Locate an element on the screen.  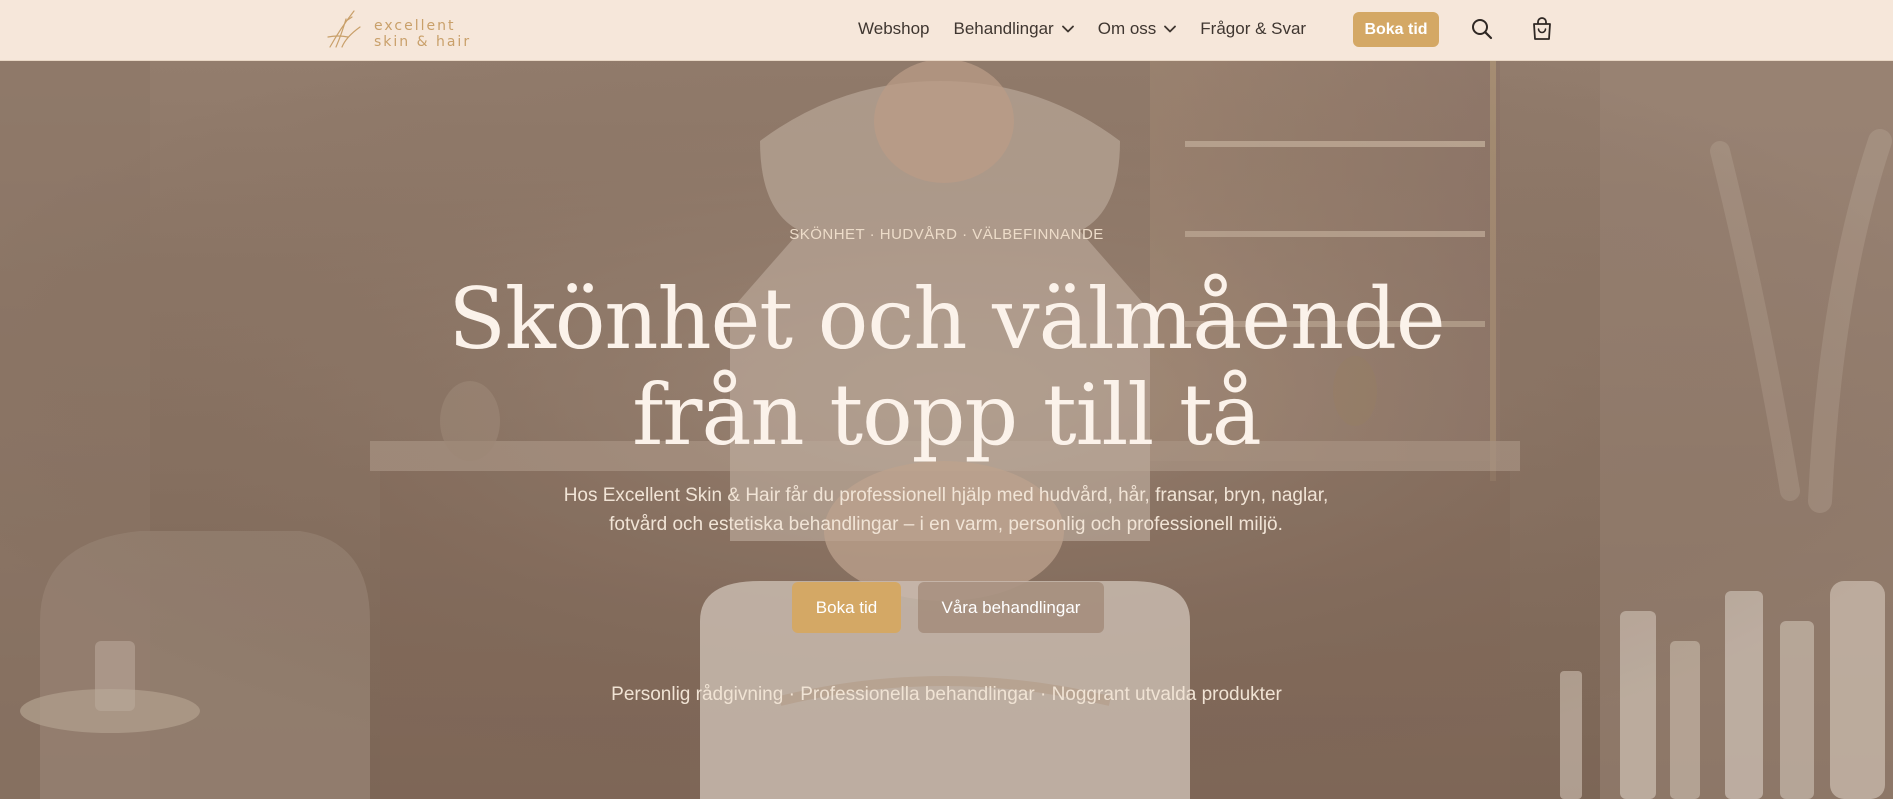
nav-item-behandlingar: Behandlingar is located at coordinates (1014, 29).